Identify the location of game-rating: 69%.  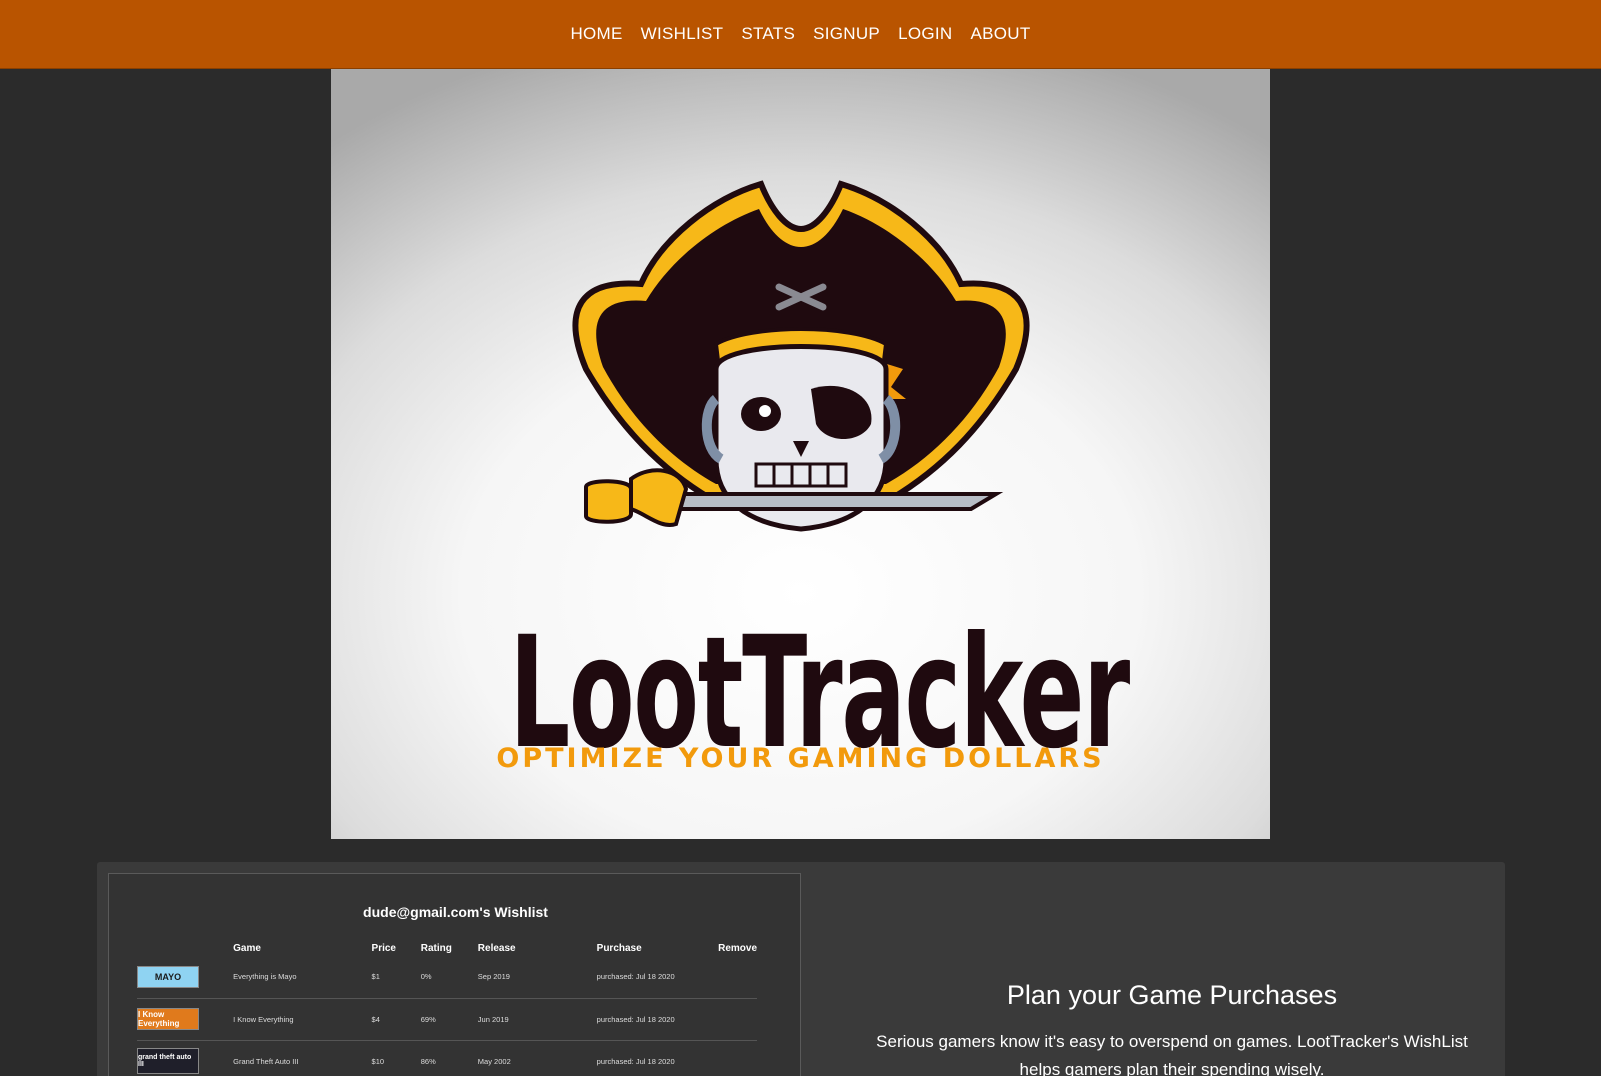
(449, 1019).